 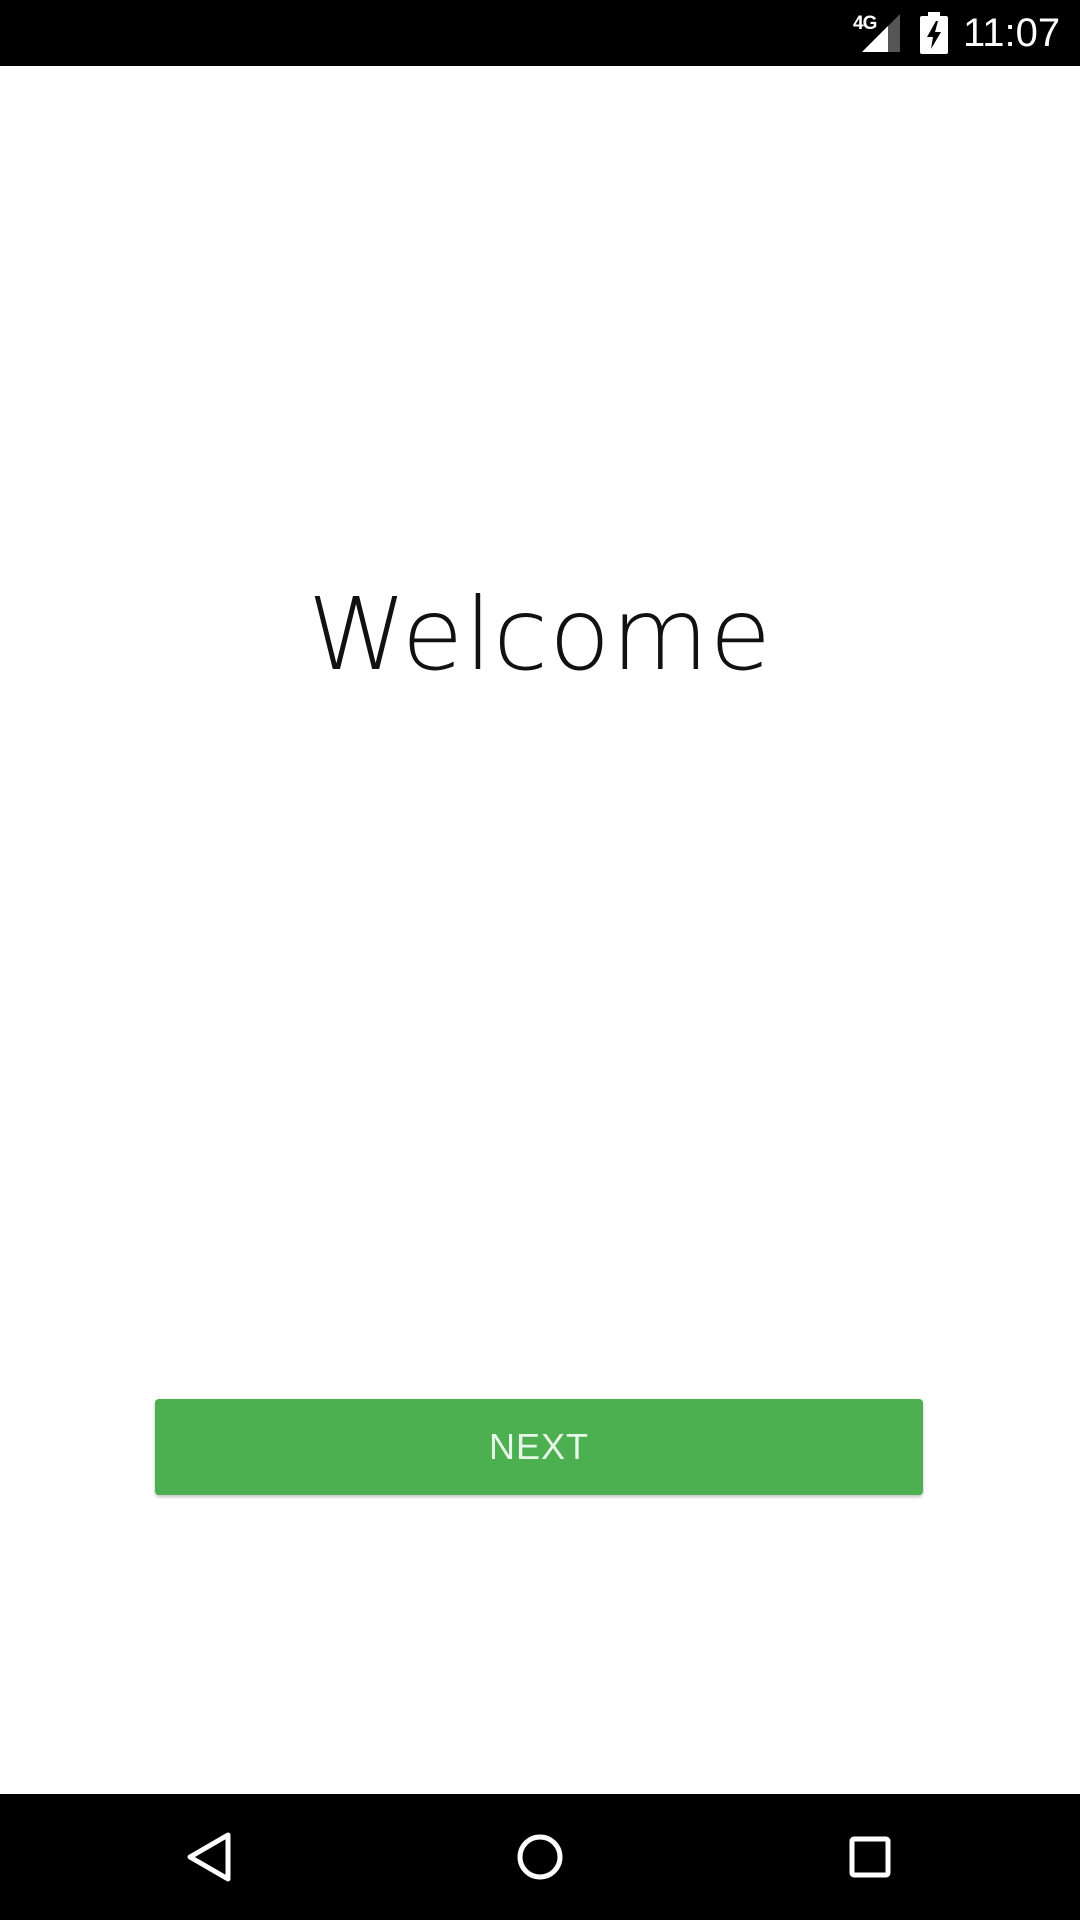 I want to click on battery-charging-icon, so click(x=934, y=33).